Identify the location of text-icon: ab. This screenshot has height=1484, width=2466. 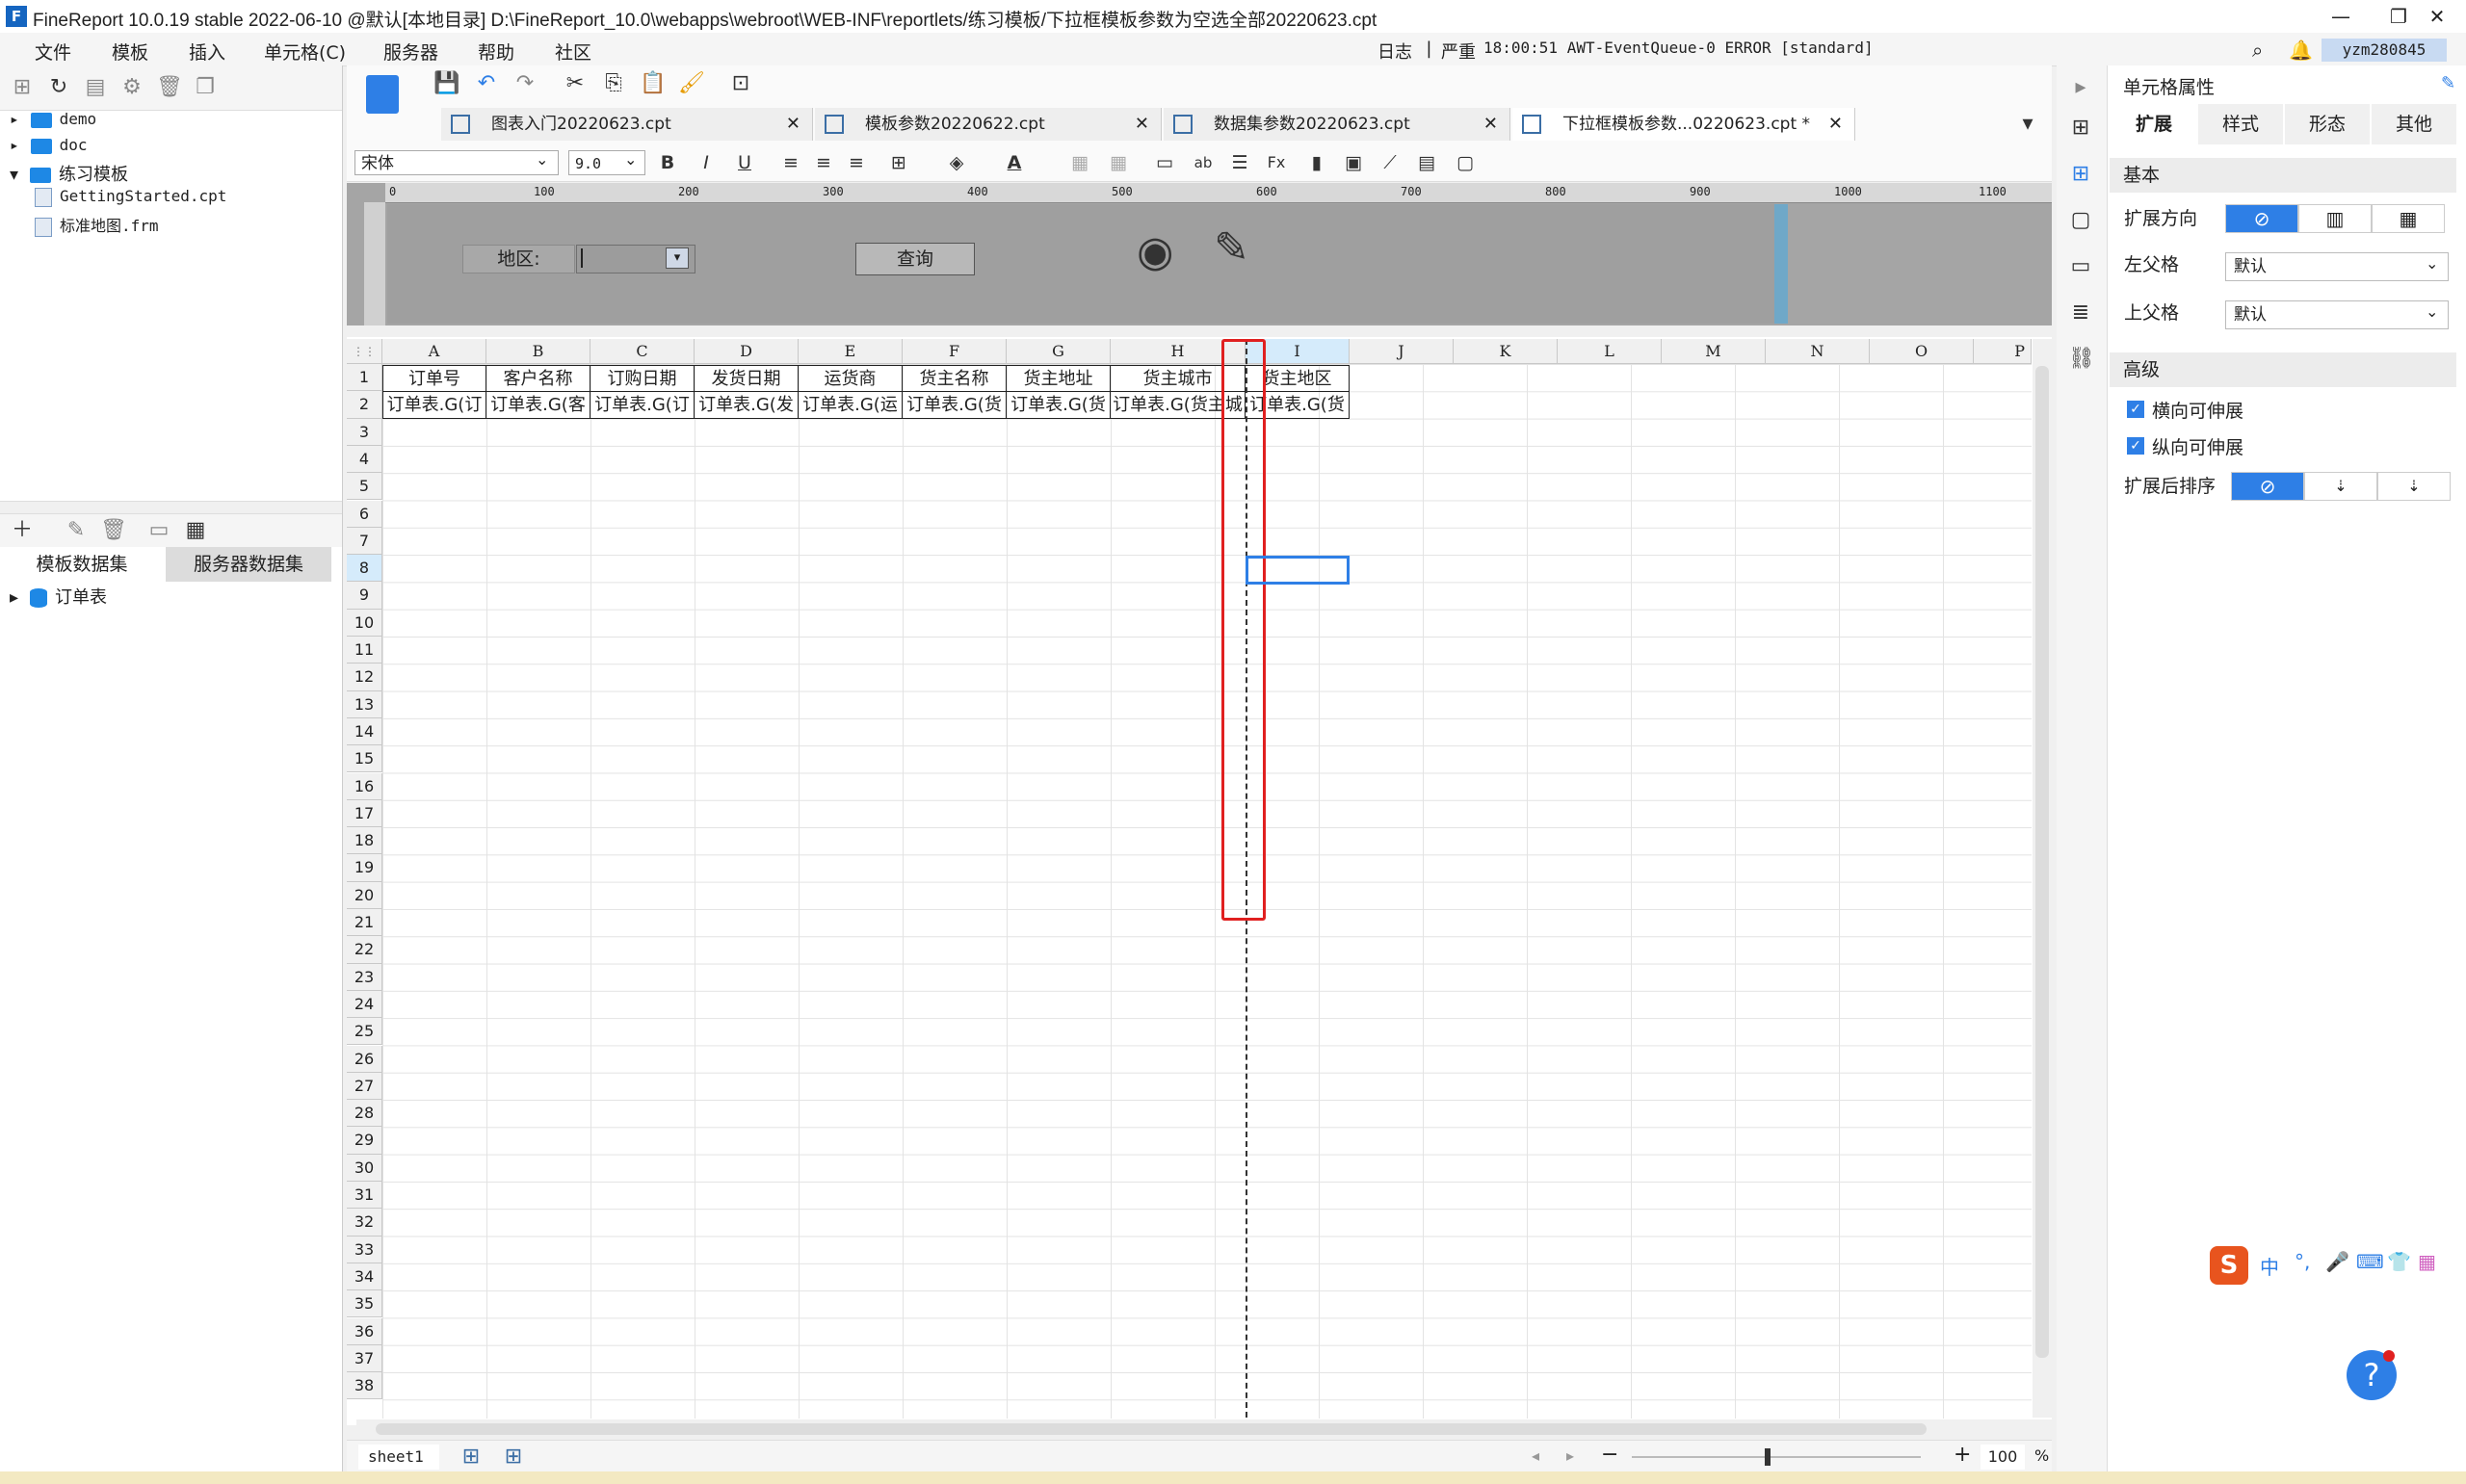
(1203, 163).